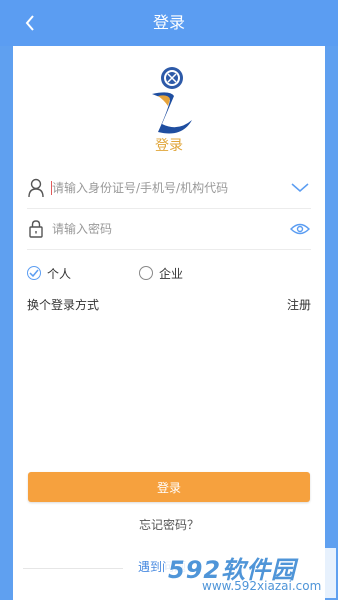 Image resolution: width=338 pixels, height=600 pixels. I want to click on lock-icon, so click(36, 229).